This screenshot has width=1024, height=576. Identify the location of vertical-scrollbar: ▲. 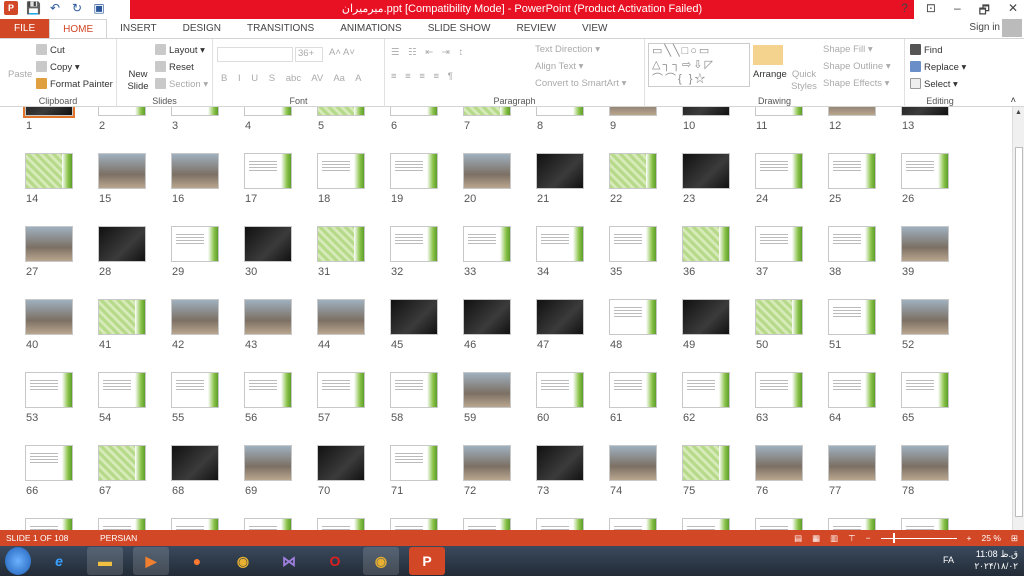
(1018, 318).